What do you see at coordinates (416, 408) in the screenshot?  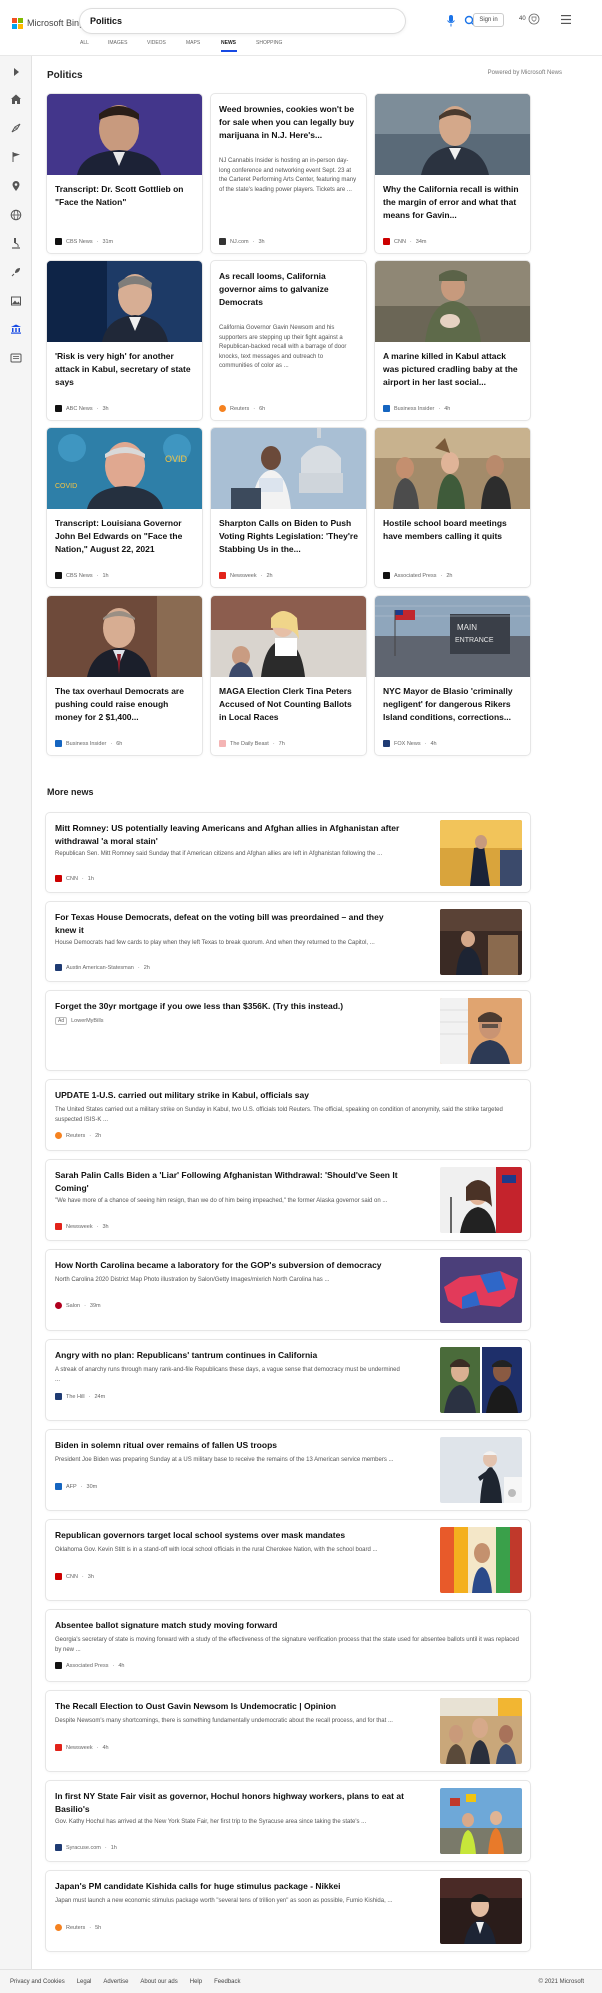 I see `card-source: Business Insider · 4h` at bounding box center [416, 408].